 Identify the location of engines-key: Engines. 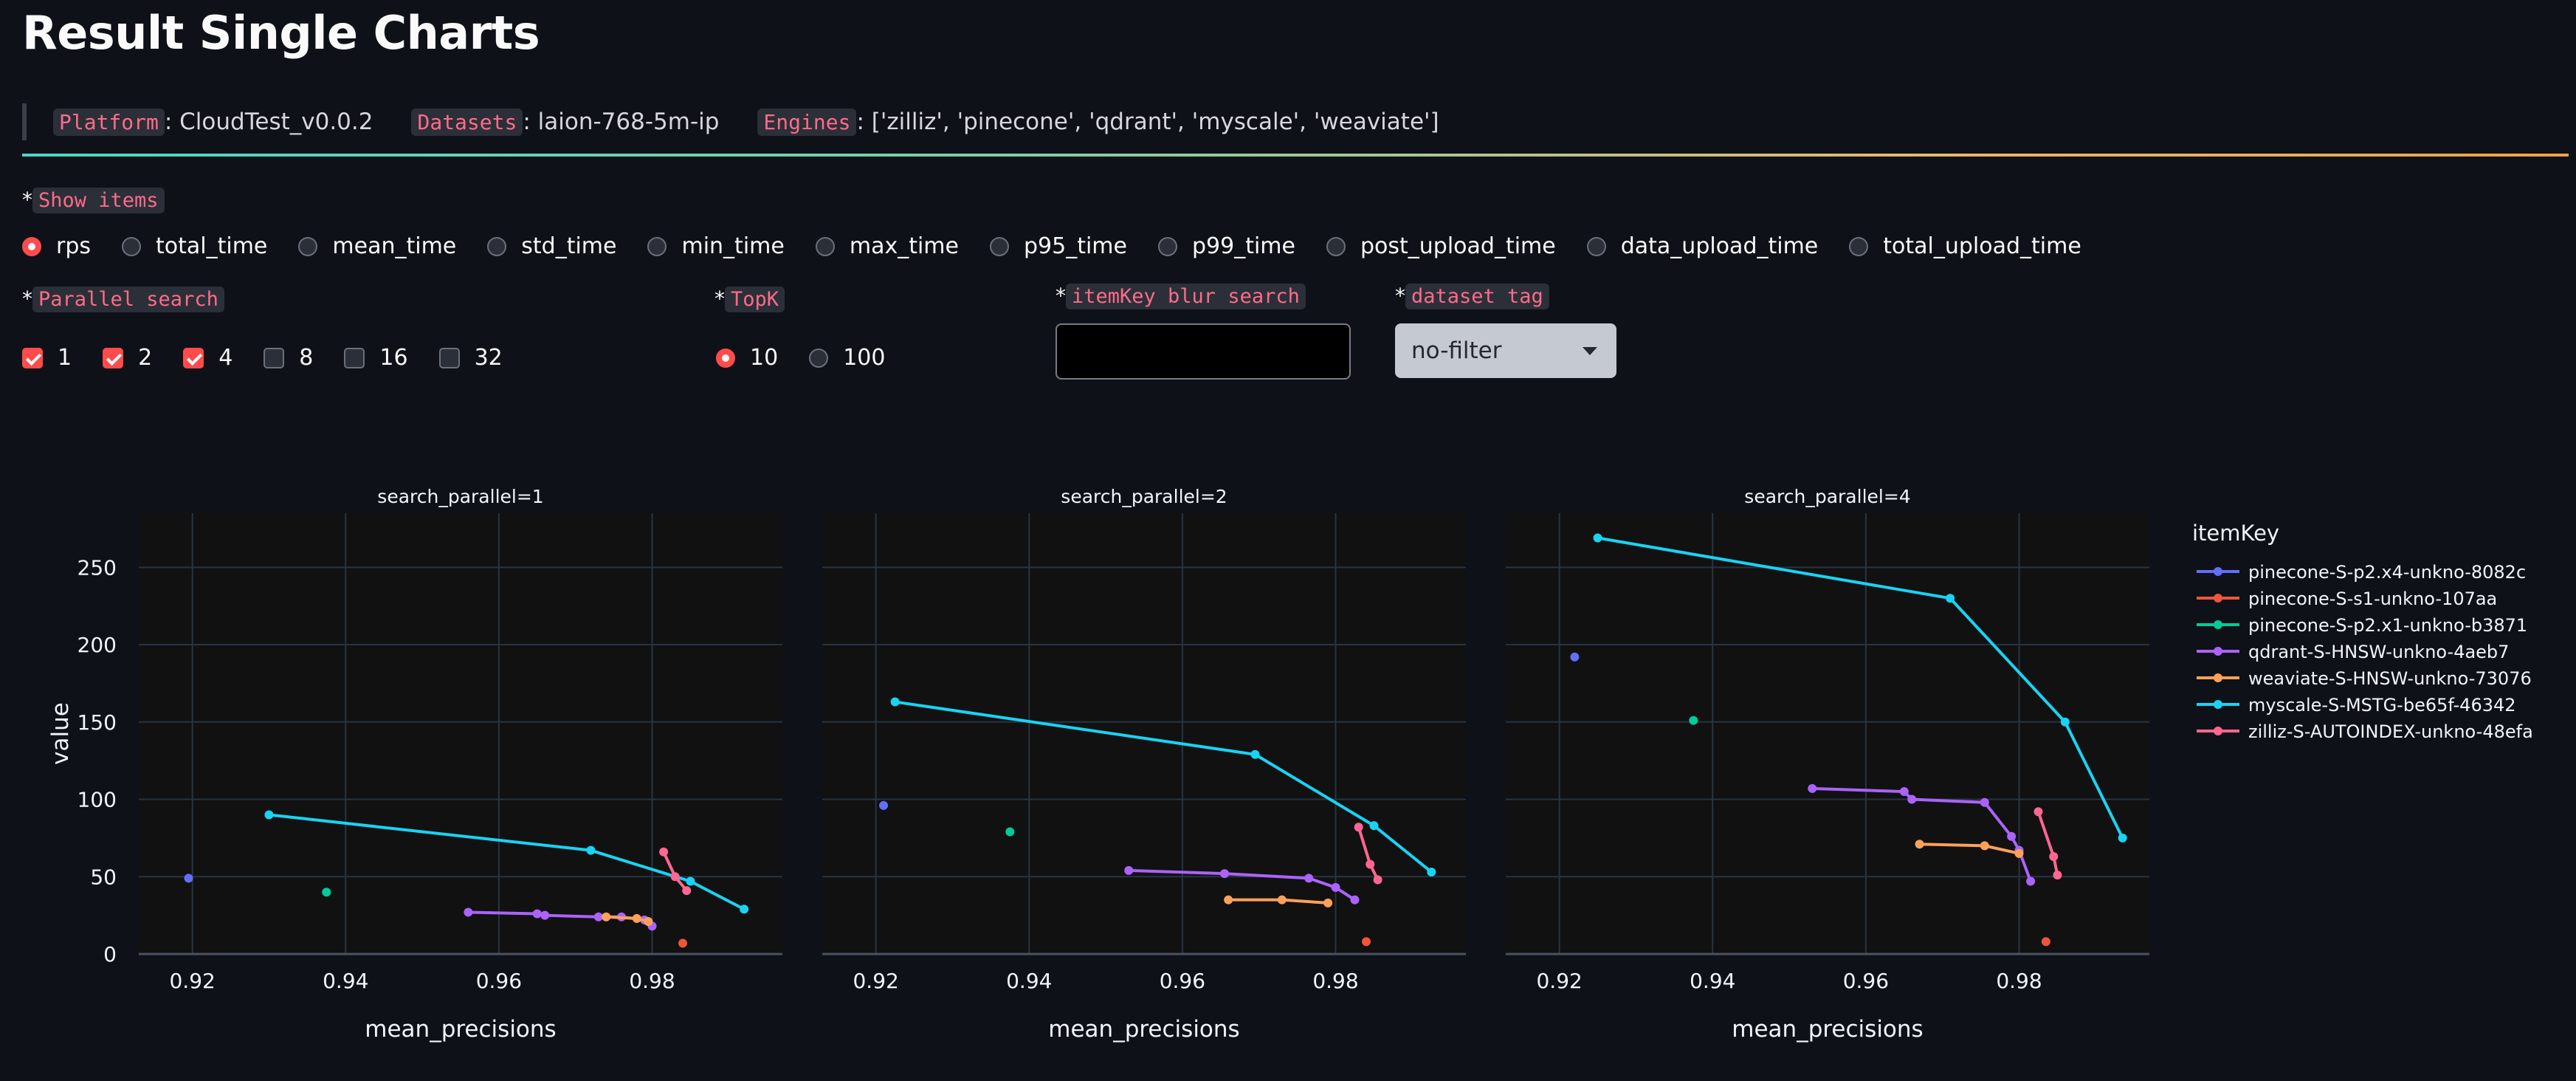
(807, 122).